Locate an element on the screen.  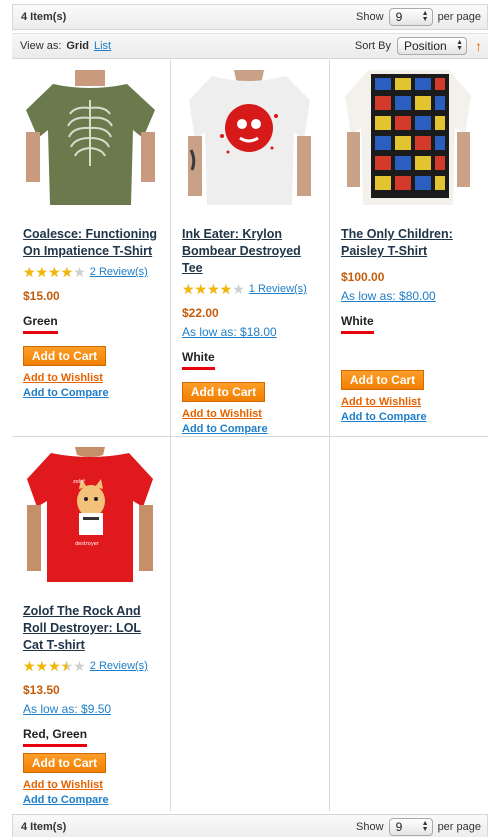
ratings: ★★★★★★★★★★ 1 Review(s) is located at coordinates (255, 289).